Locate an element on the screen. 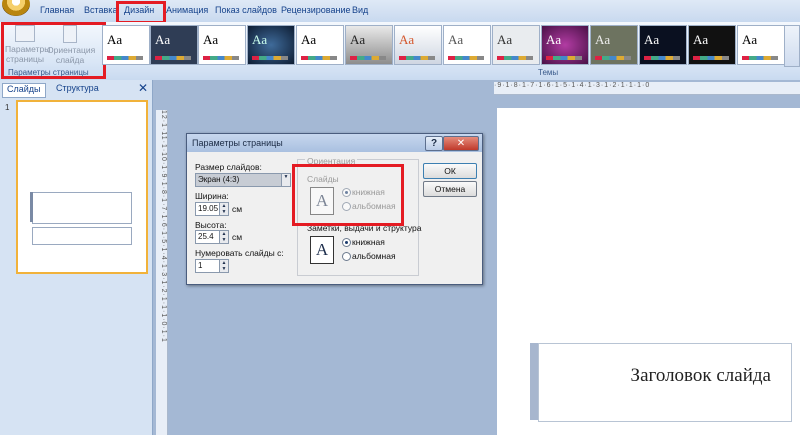 This screenshot has width=800, height=435. tab-view: Вид is located at coordinates (360, 10).